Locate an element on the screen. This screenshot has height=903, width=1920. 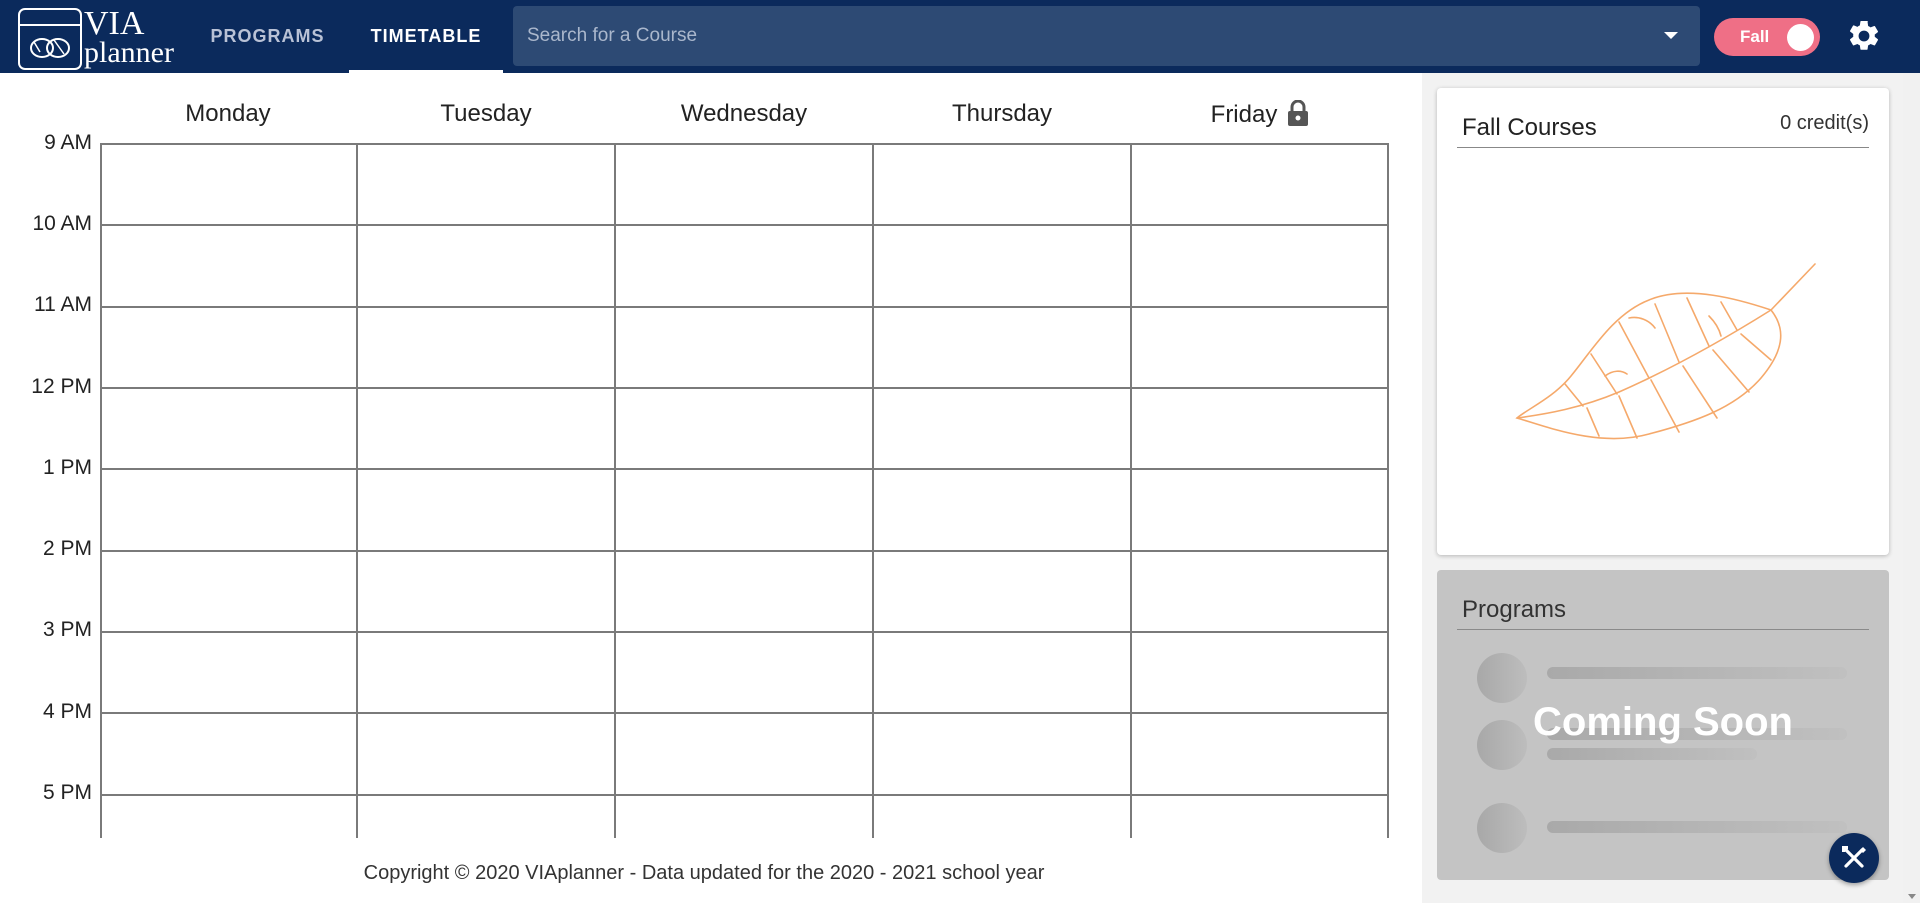
tab-programs: PROGRAMS is located at coordinates (267, 36).